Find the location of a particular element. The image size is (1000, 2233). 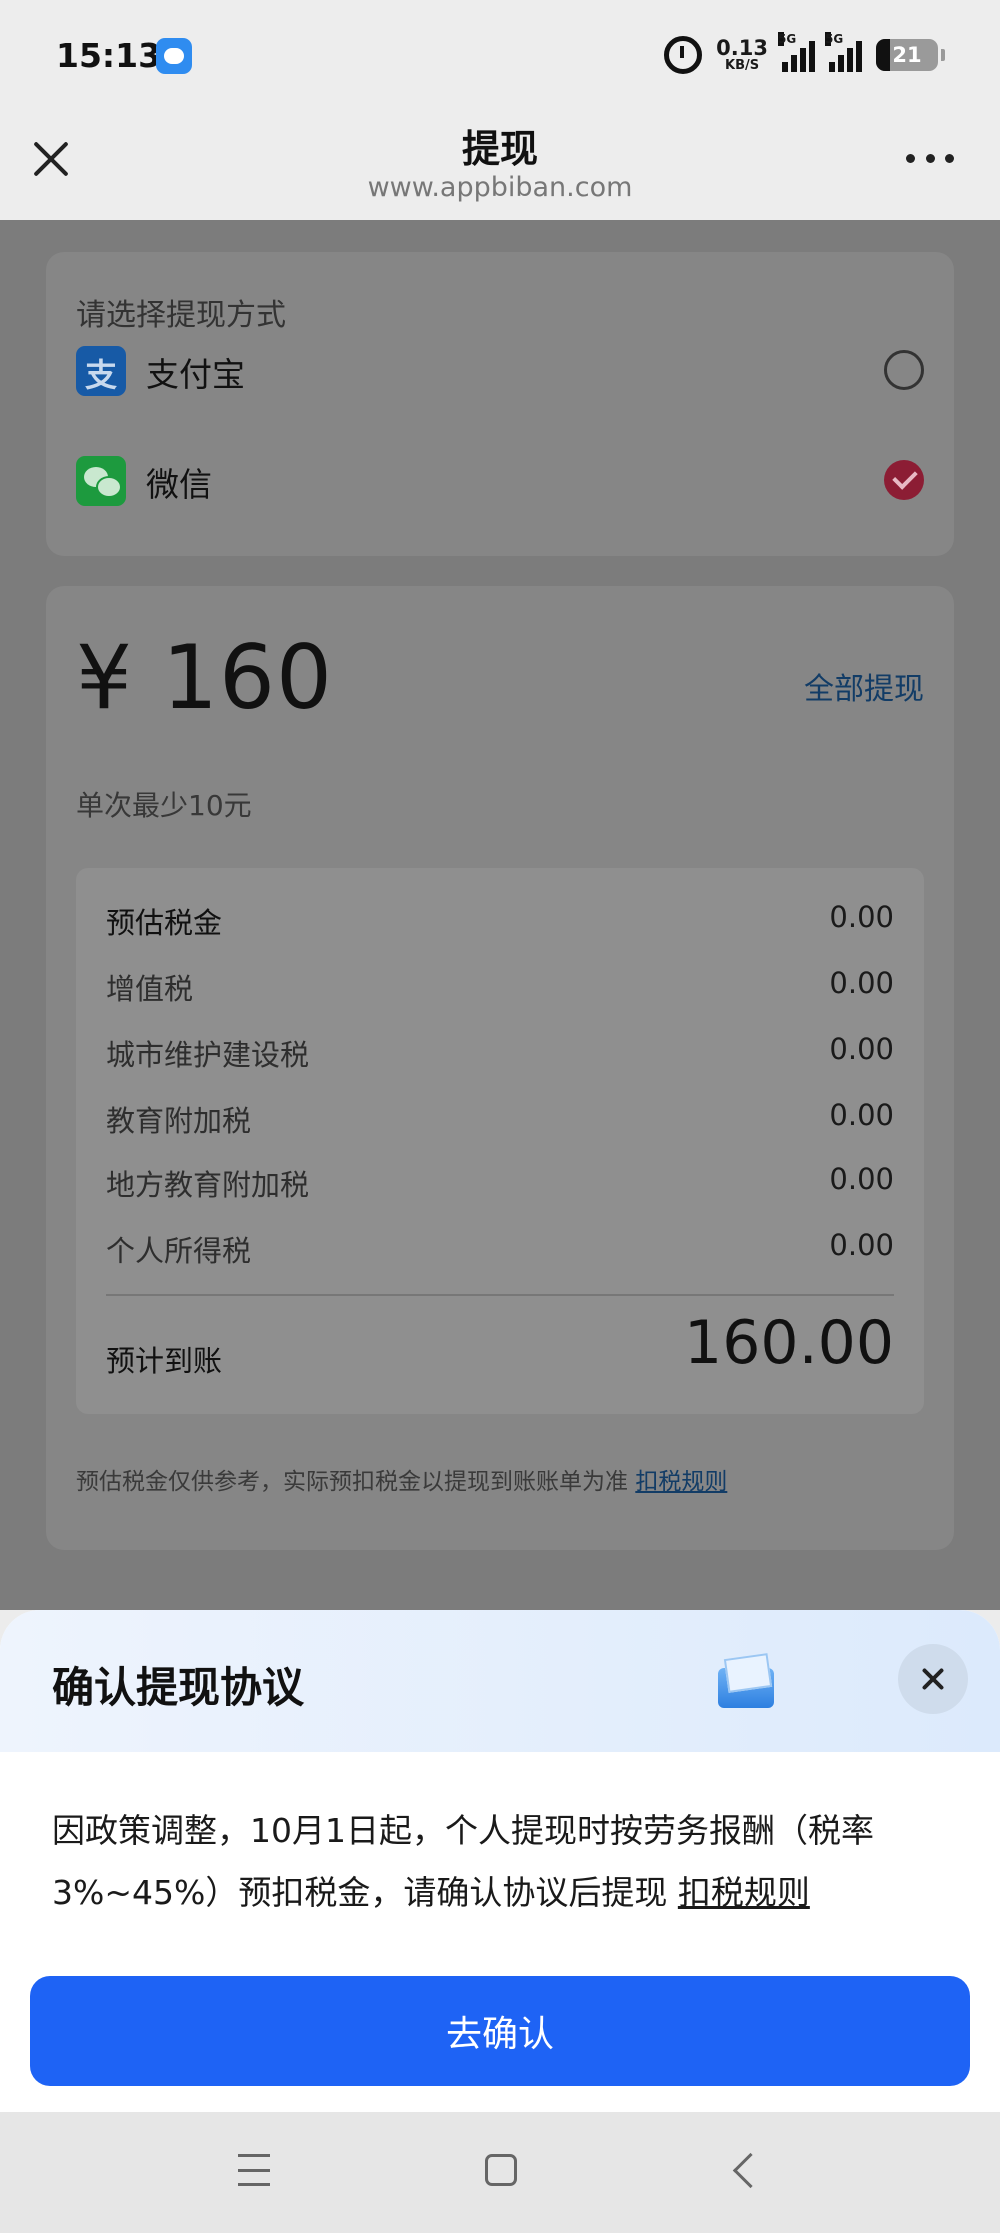

battery-level: 21 is located at coordinates (907, 55).